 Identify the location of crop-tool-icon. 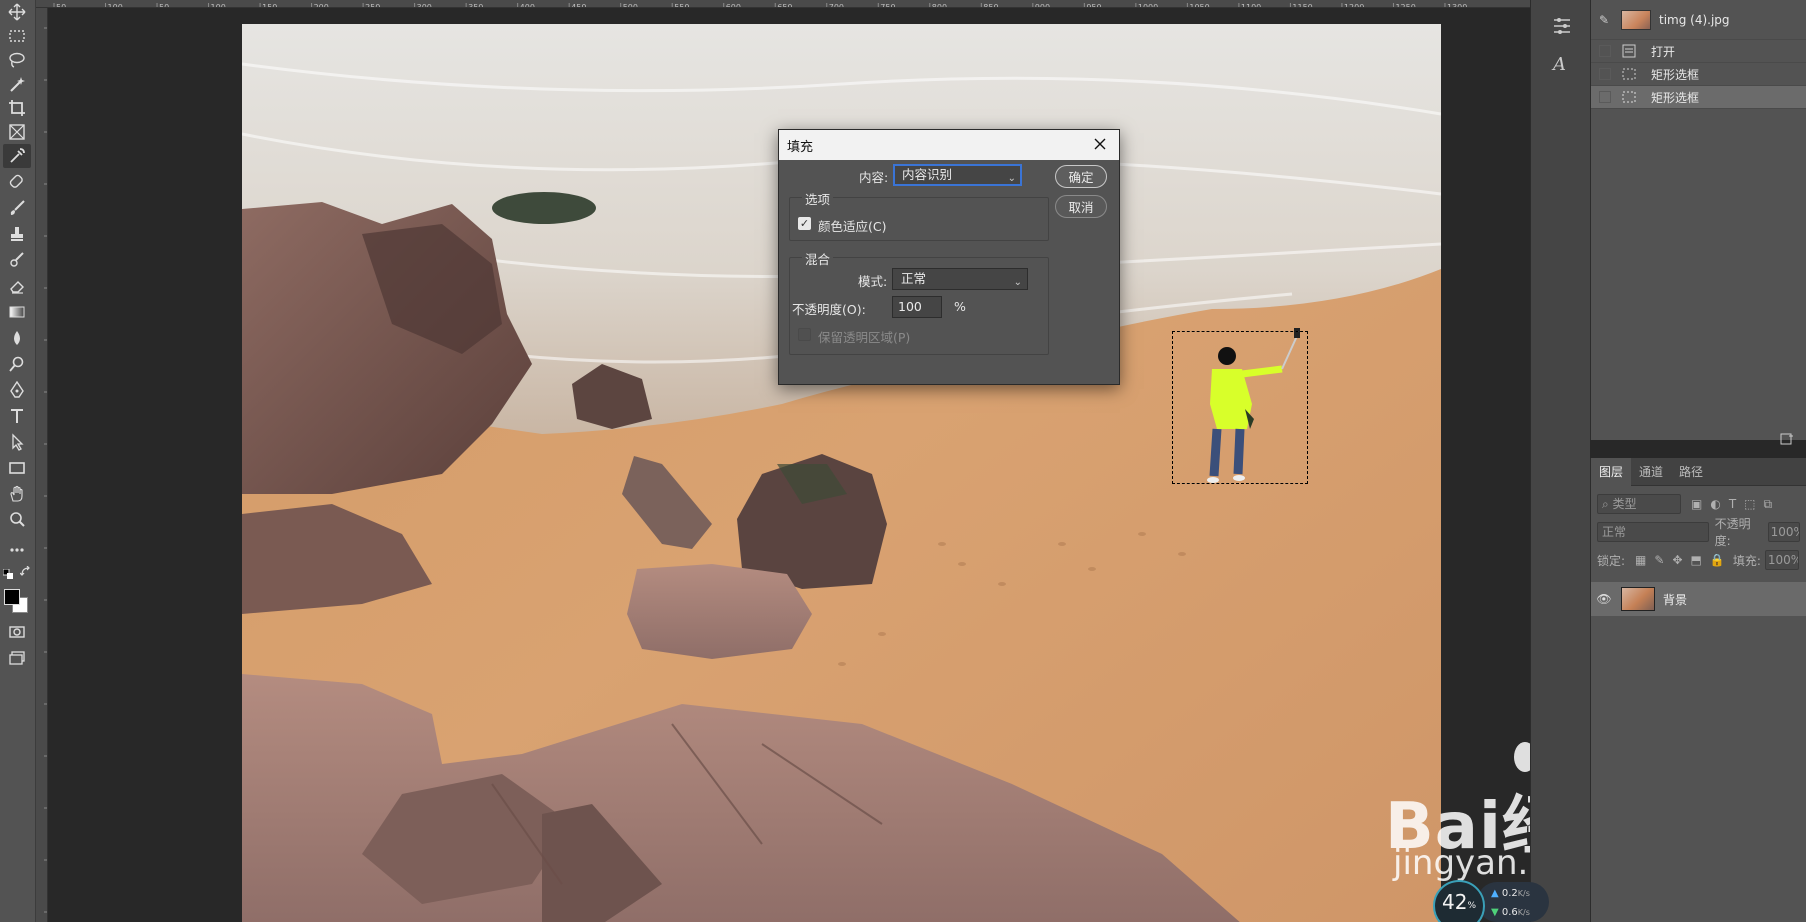
(17, 108).